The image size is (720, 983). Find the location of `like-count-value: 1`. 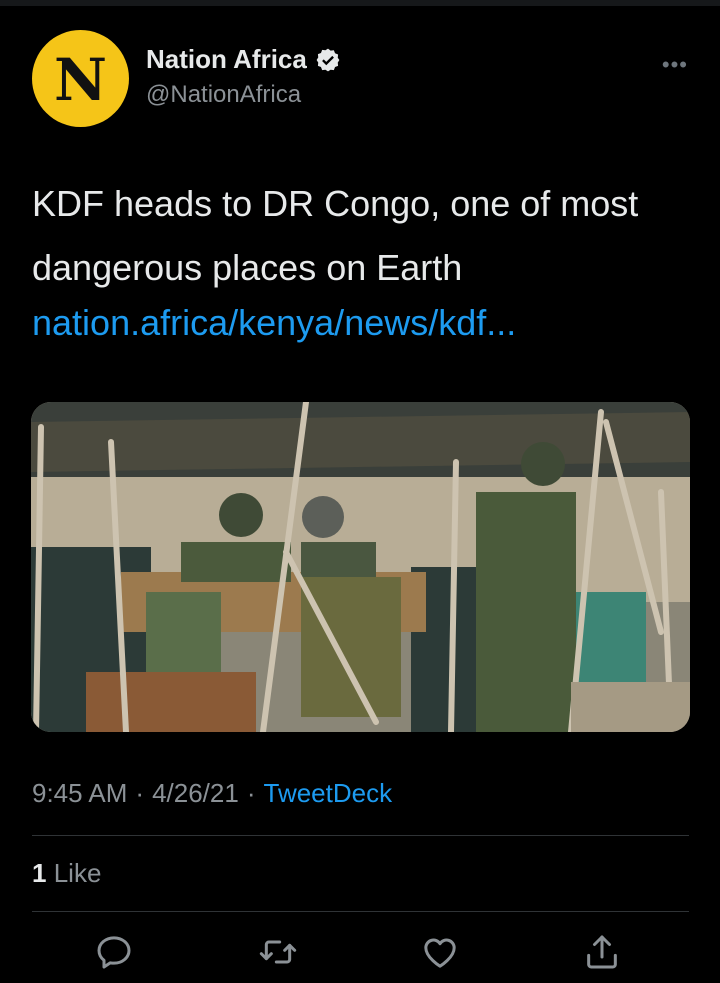

like-count-value: 1 is located at coordinates (39, 873).